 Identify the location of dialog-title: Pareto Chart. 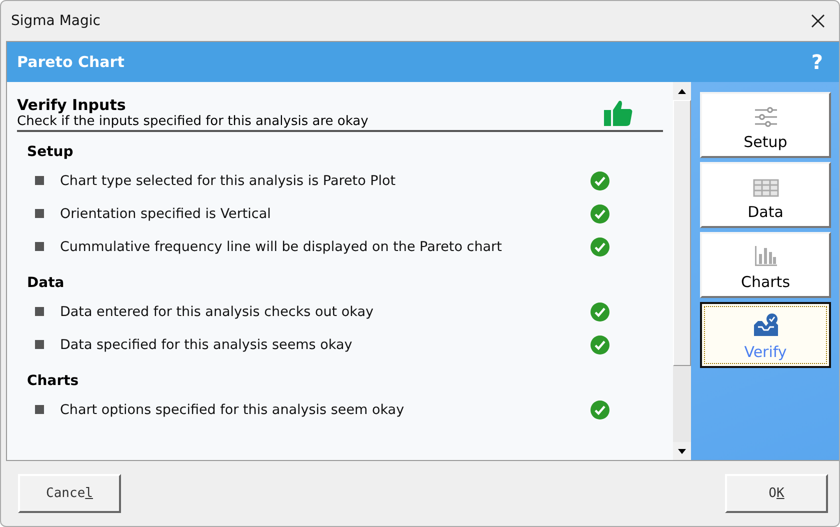
(70, 62).